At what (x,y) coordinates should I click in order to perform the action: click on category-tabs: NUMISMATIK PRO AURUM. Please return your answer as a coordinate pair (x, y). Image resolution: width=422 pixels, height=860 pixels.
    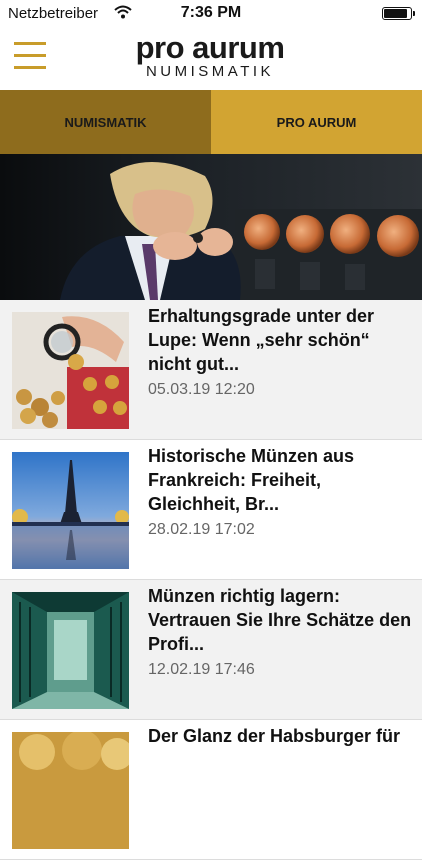
    Looking at the image, I should click on (211, 122).